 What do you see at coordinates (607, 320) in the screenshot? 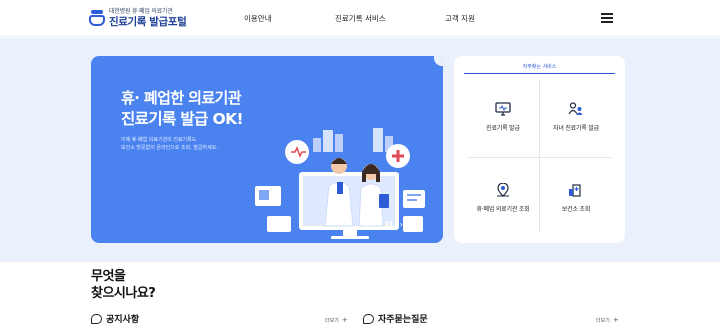
I see `faq-more-link: 더보기 +` at bounding box center [607, 320].